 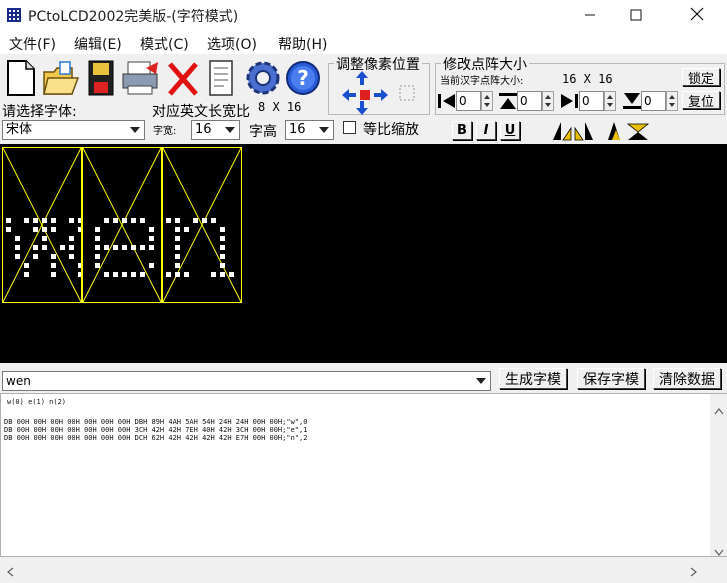 I want to click on spin-top-field: 0, so click(x=529, y=101).